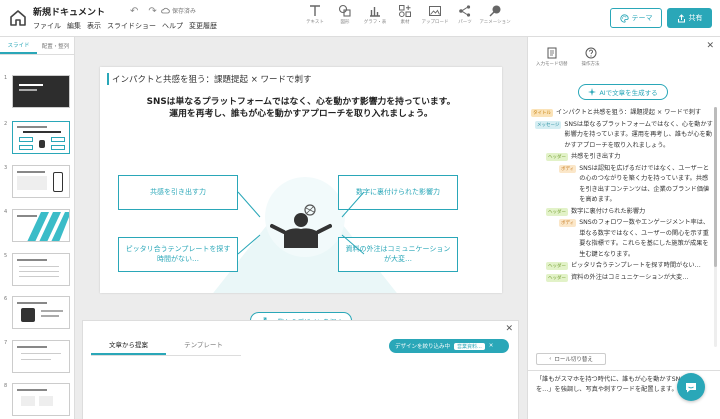 The height and width of the screenshot is (419, 720). Describe the element at coordinates (550, 359) in the screenshot. I see `chevron-left-icon: ‹` at that location.